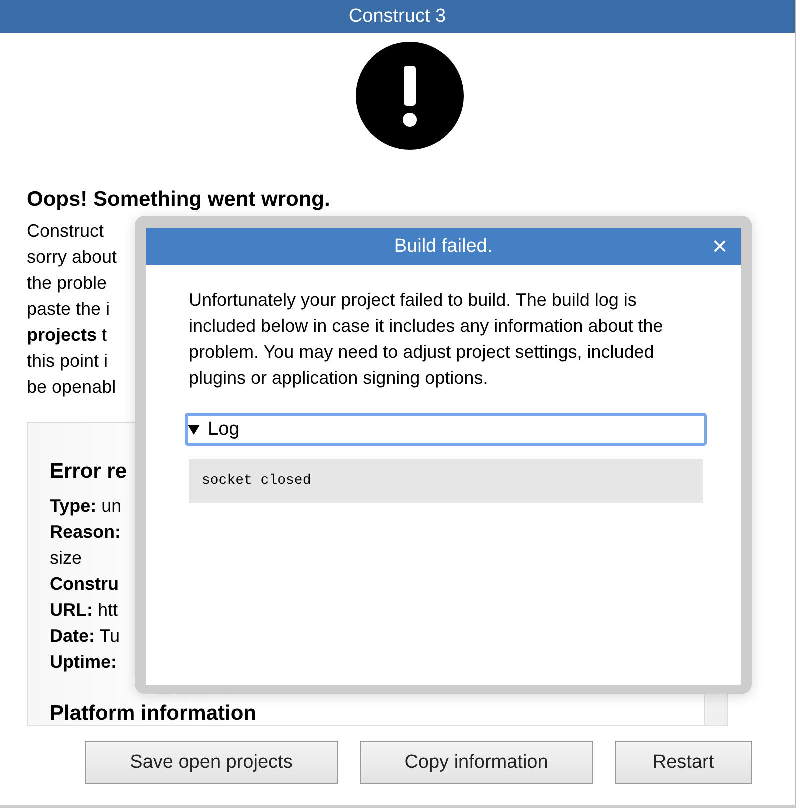 Image resolution: width=800 pixels, height=808 pixels. I want to click on log-output: socket closed, so click(446, 481).